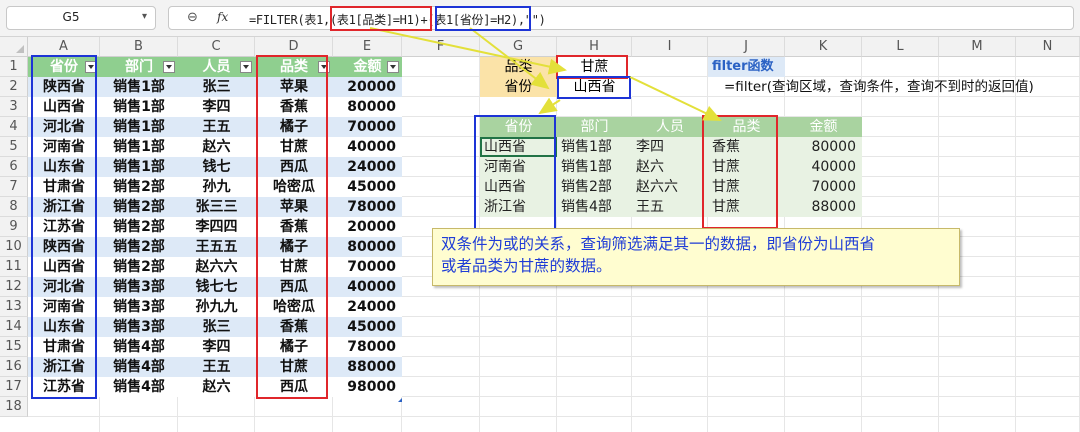  Describe the element at coordinates (400, 400) in the screenshot. I see `table-resize-handle` at that location.